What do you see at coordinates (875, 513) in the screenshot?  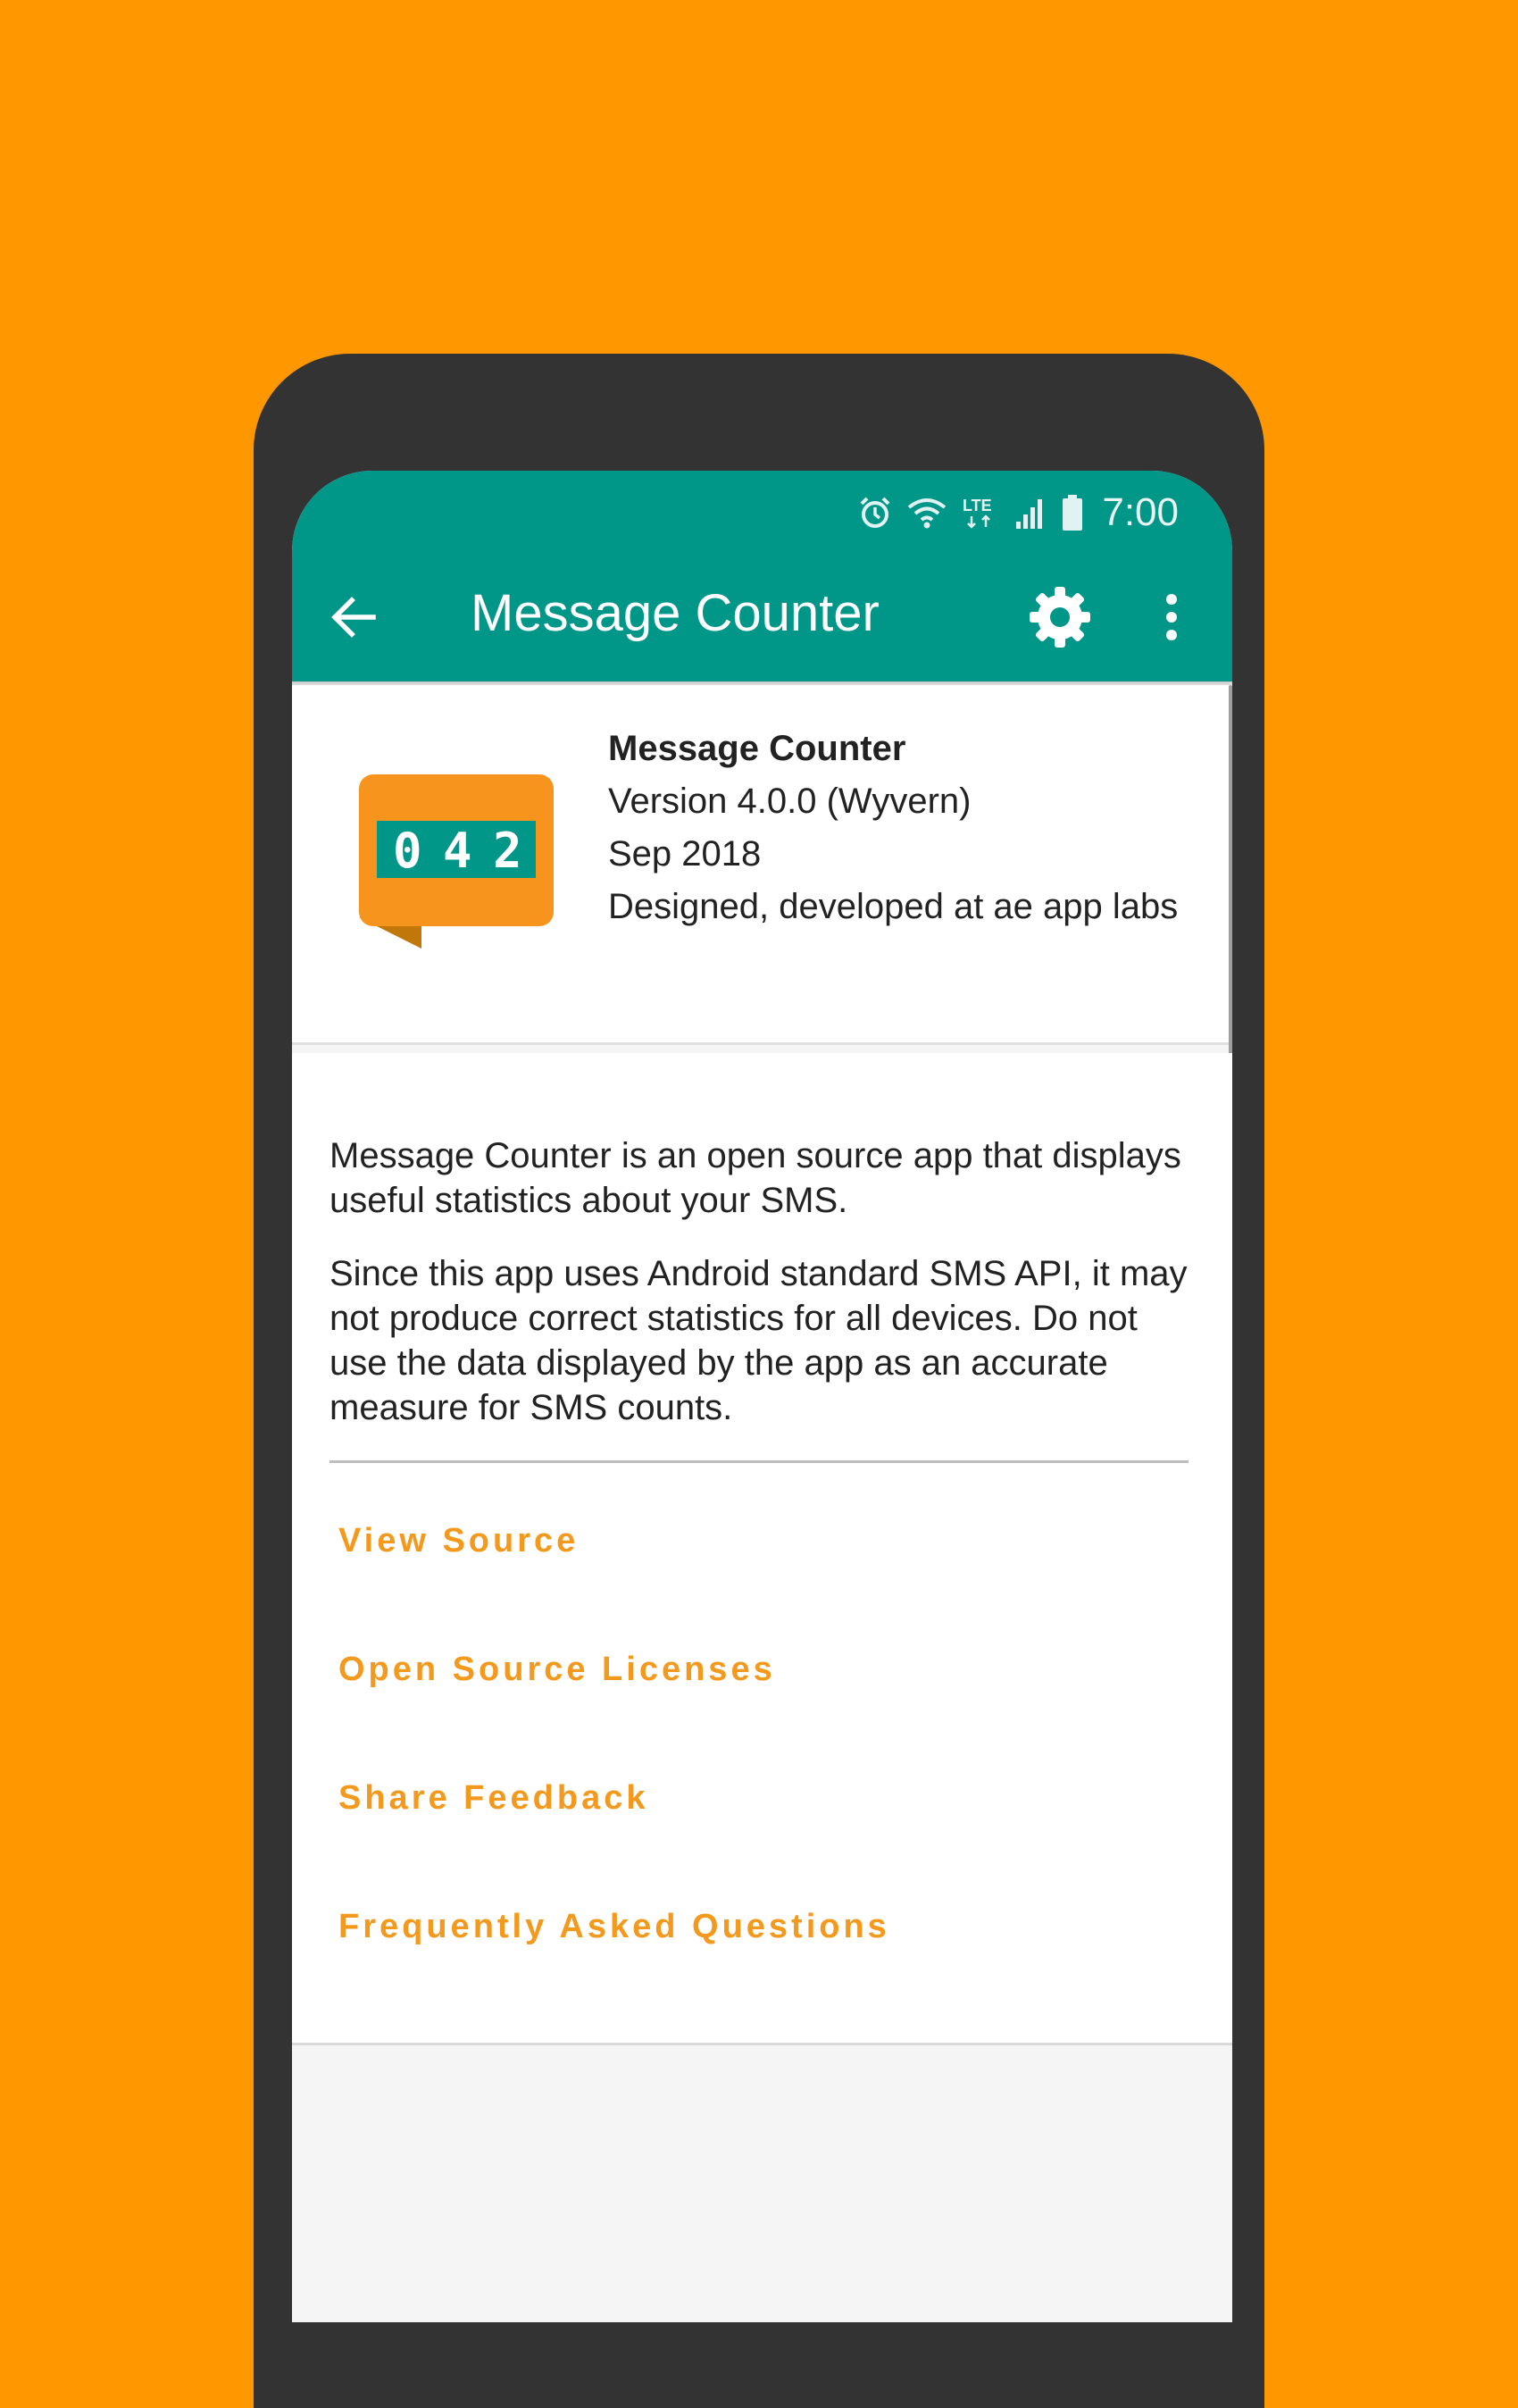 I see `alarm-icon` at bounding box center [875, 513].